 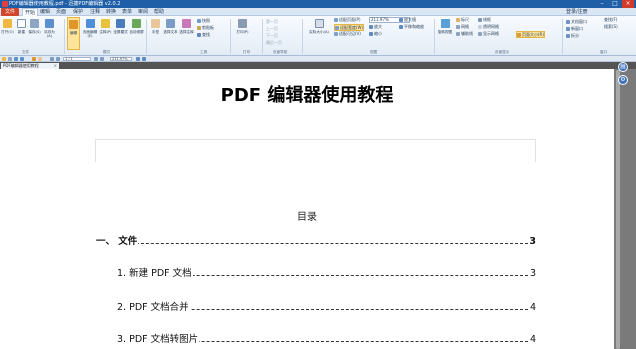 What do you see at coordinates (326, 274) in the screenshot?
I see `toc-entry: 1. 新建 PDF 文档 3` at bounding box center [326, 274].